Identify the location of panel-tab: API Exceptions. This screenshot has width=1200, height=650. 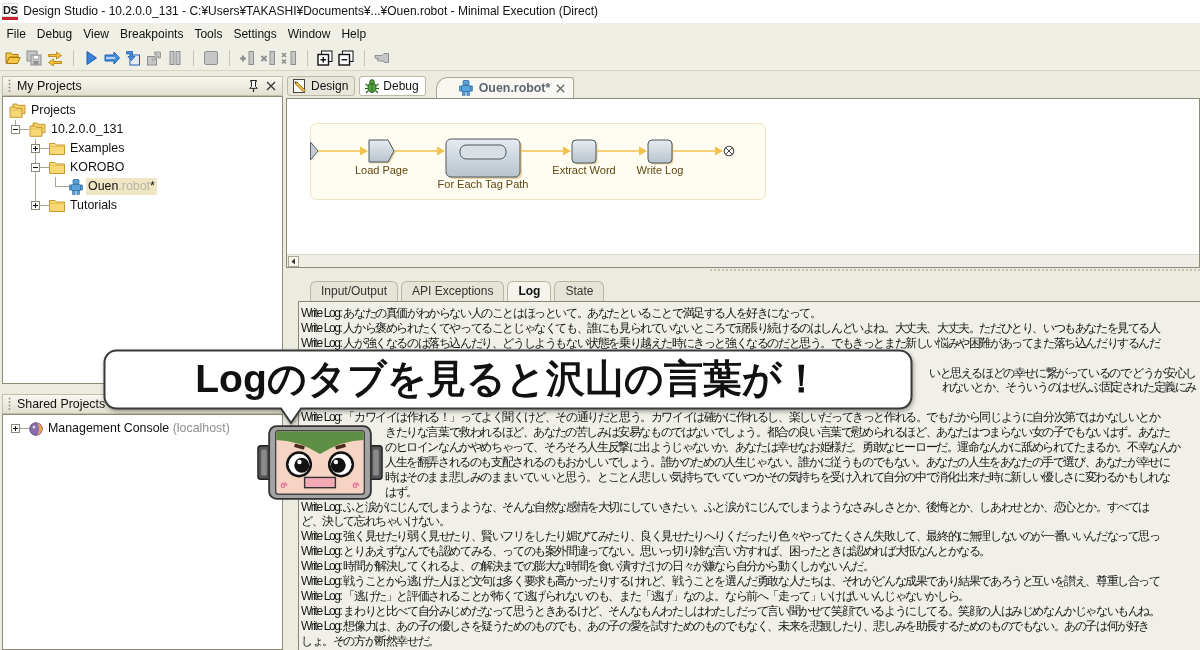
(453, 291).